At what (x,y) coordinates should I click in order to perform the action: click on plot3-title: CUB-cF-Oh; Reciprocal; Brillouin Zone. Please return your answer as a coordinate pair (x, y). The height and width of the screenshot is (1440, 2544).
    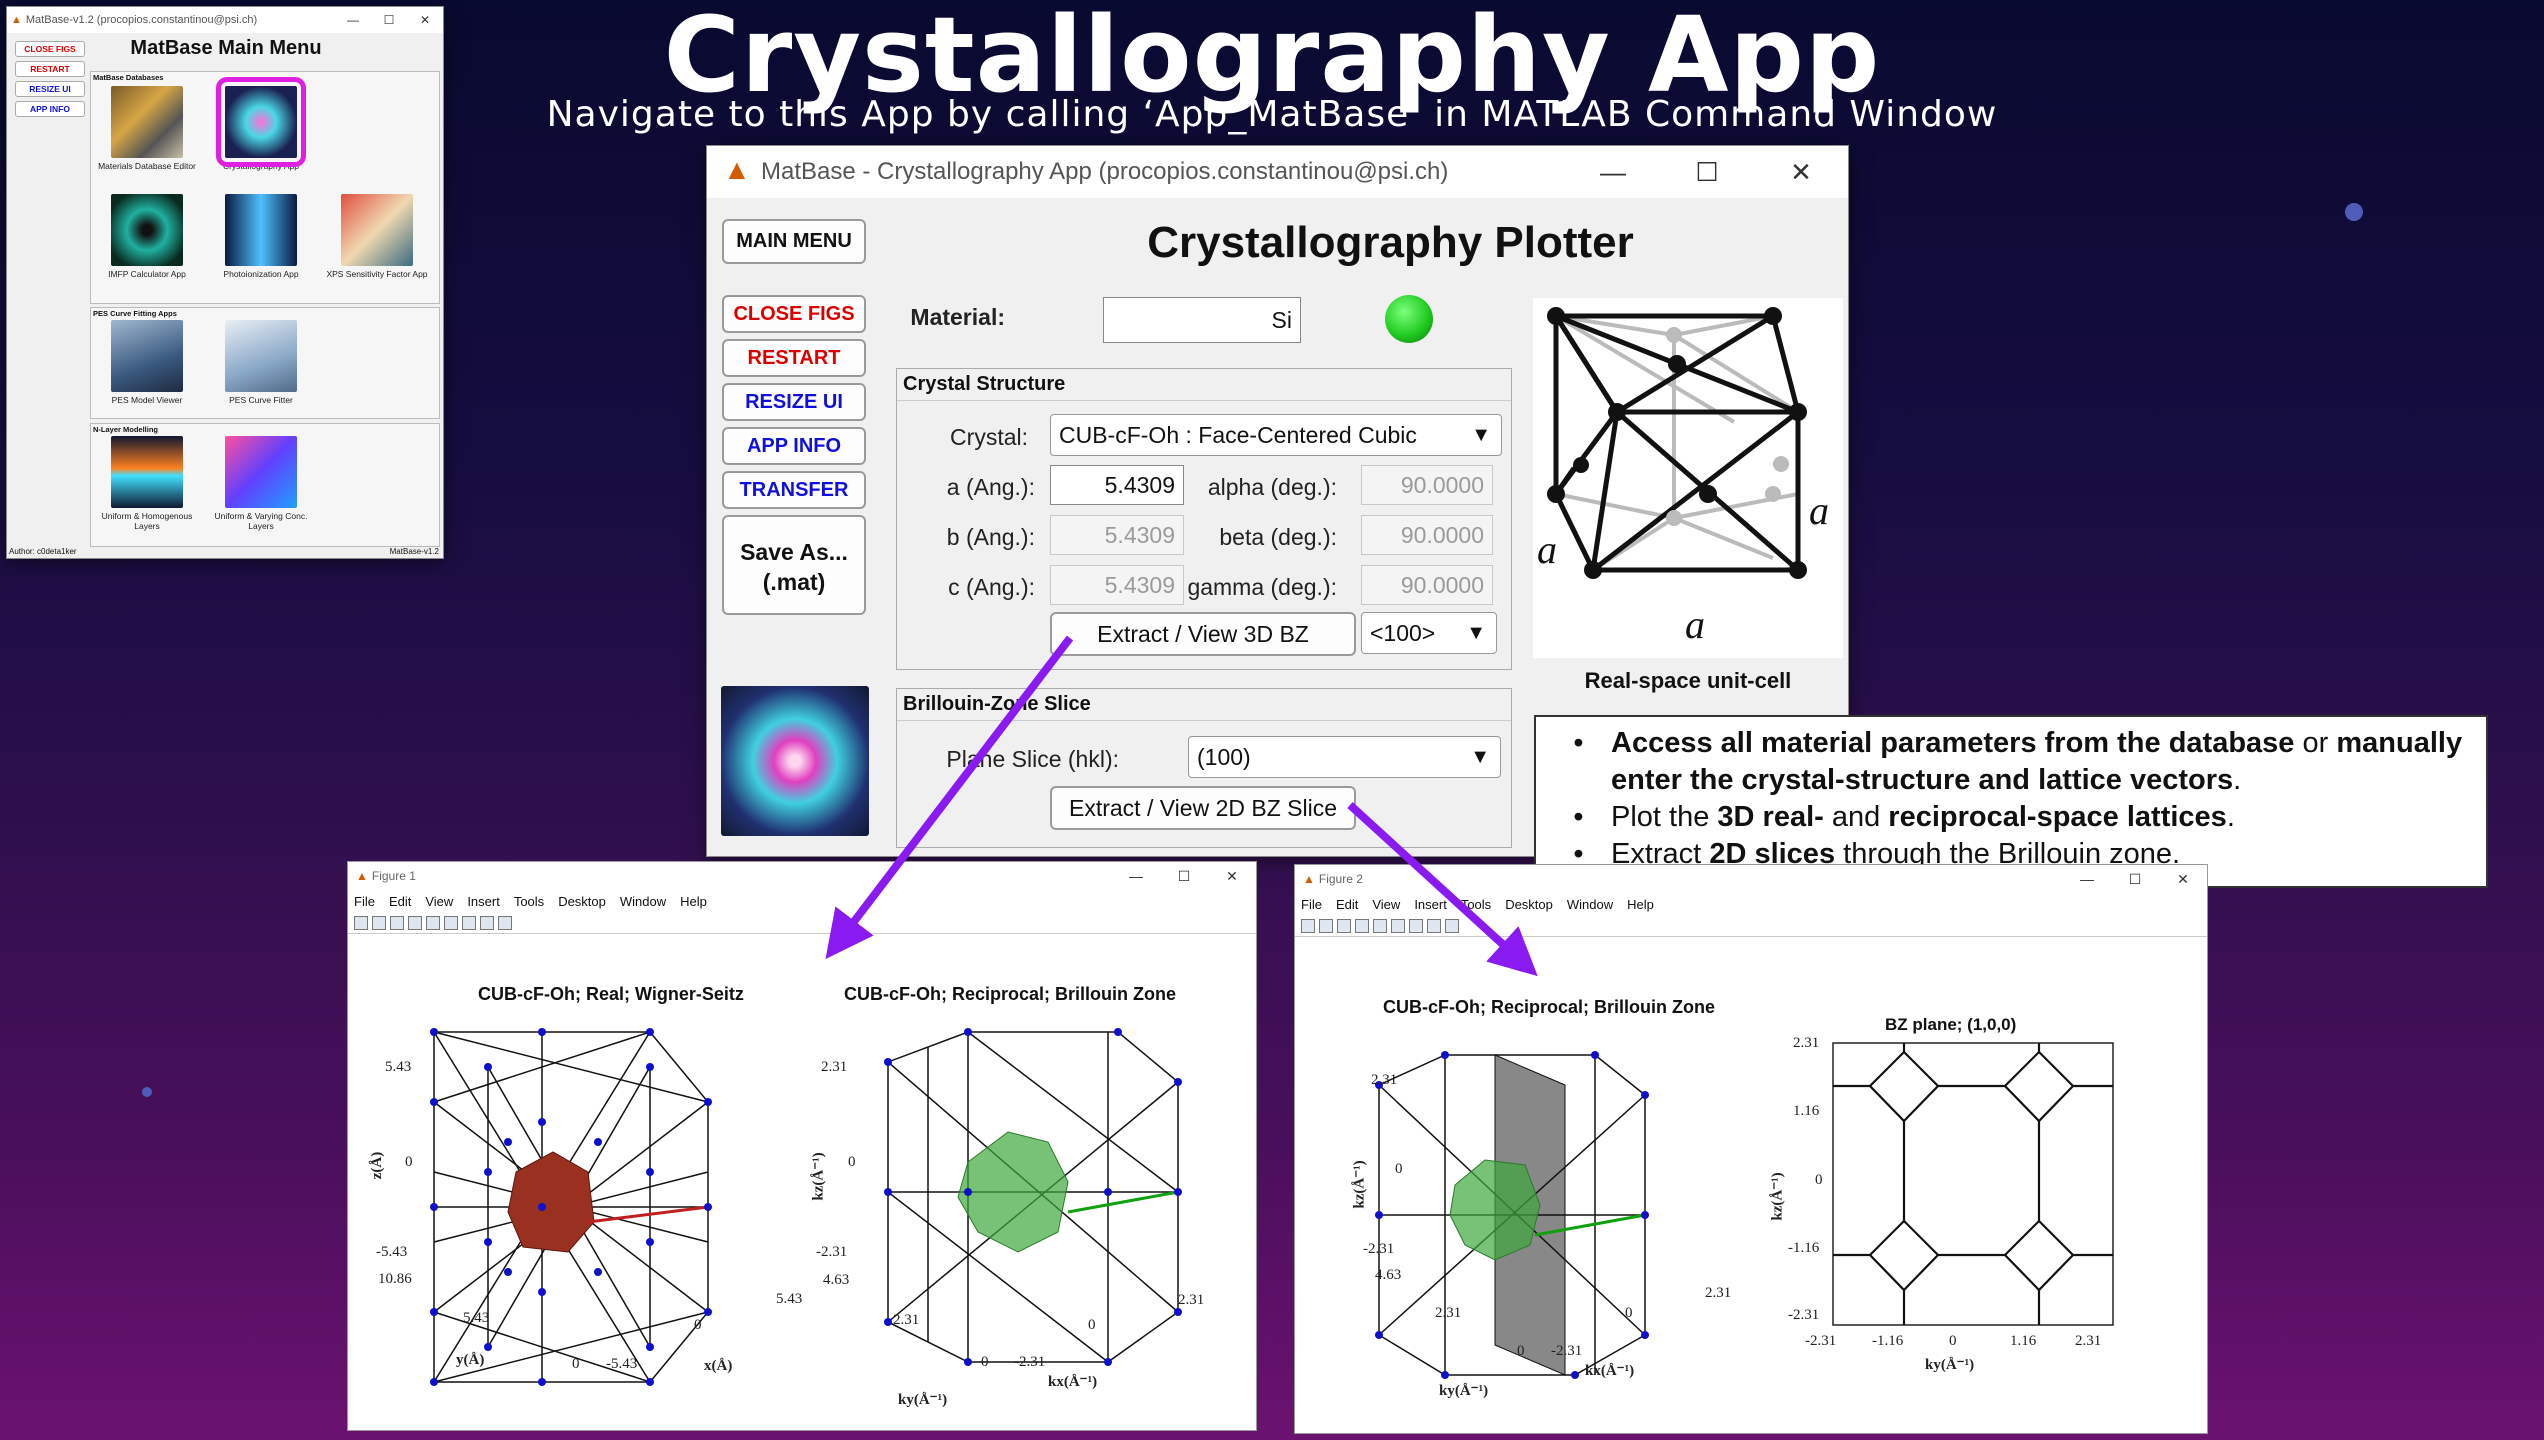
    Looking at the image, I should click on (1549, 1007).